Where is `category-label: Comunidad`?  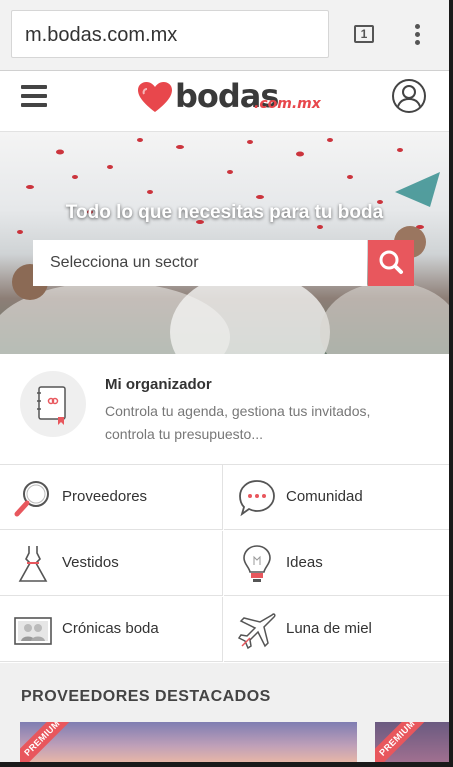
category-label: Comunidad is located at coordinates (324, 496).